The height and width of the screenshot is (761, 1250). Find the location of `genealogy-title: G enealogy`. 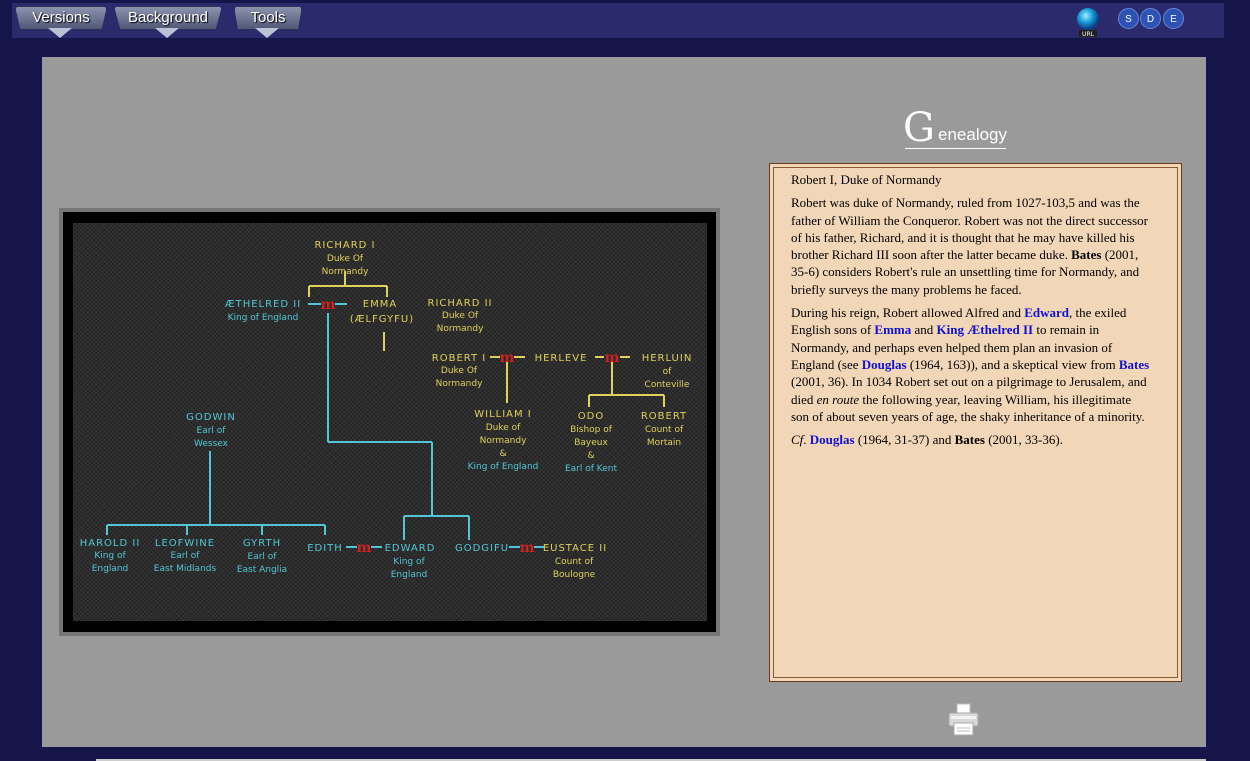

genealogy-title: G enealogy is located at coordinates (958, 129).